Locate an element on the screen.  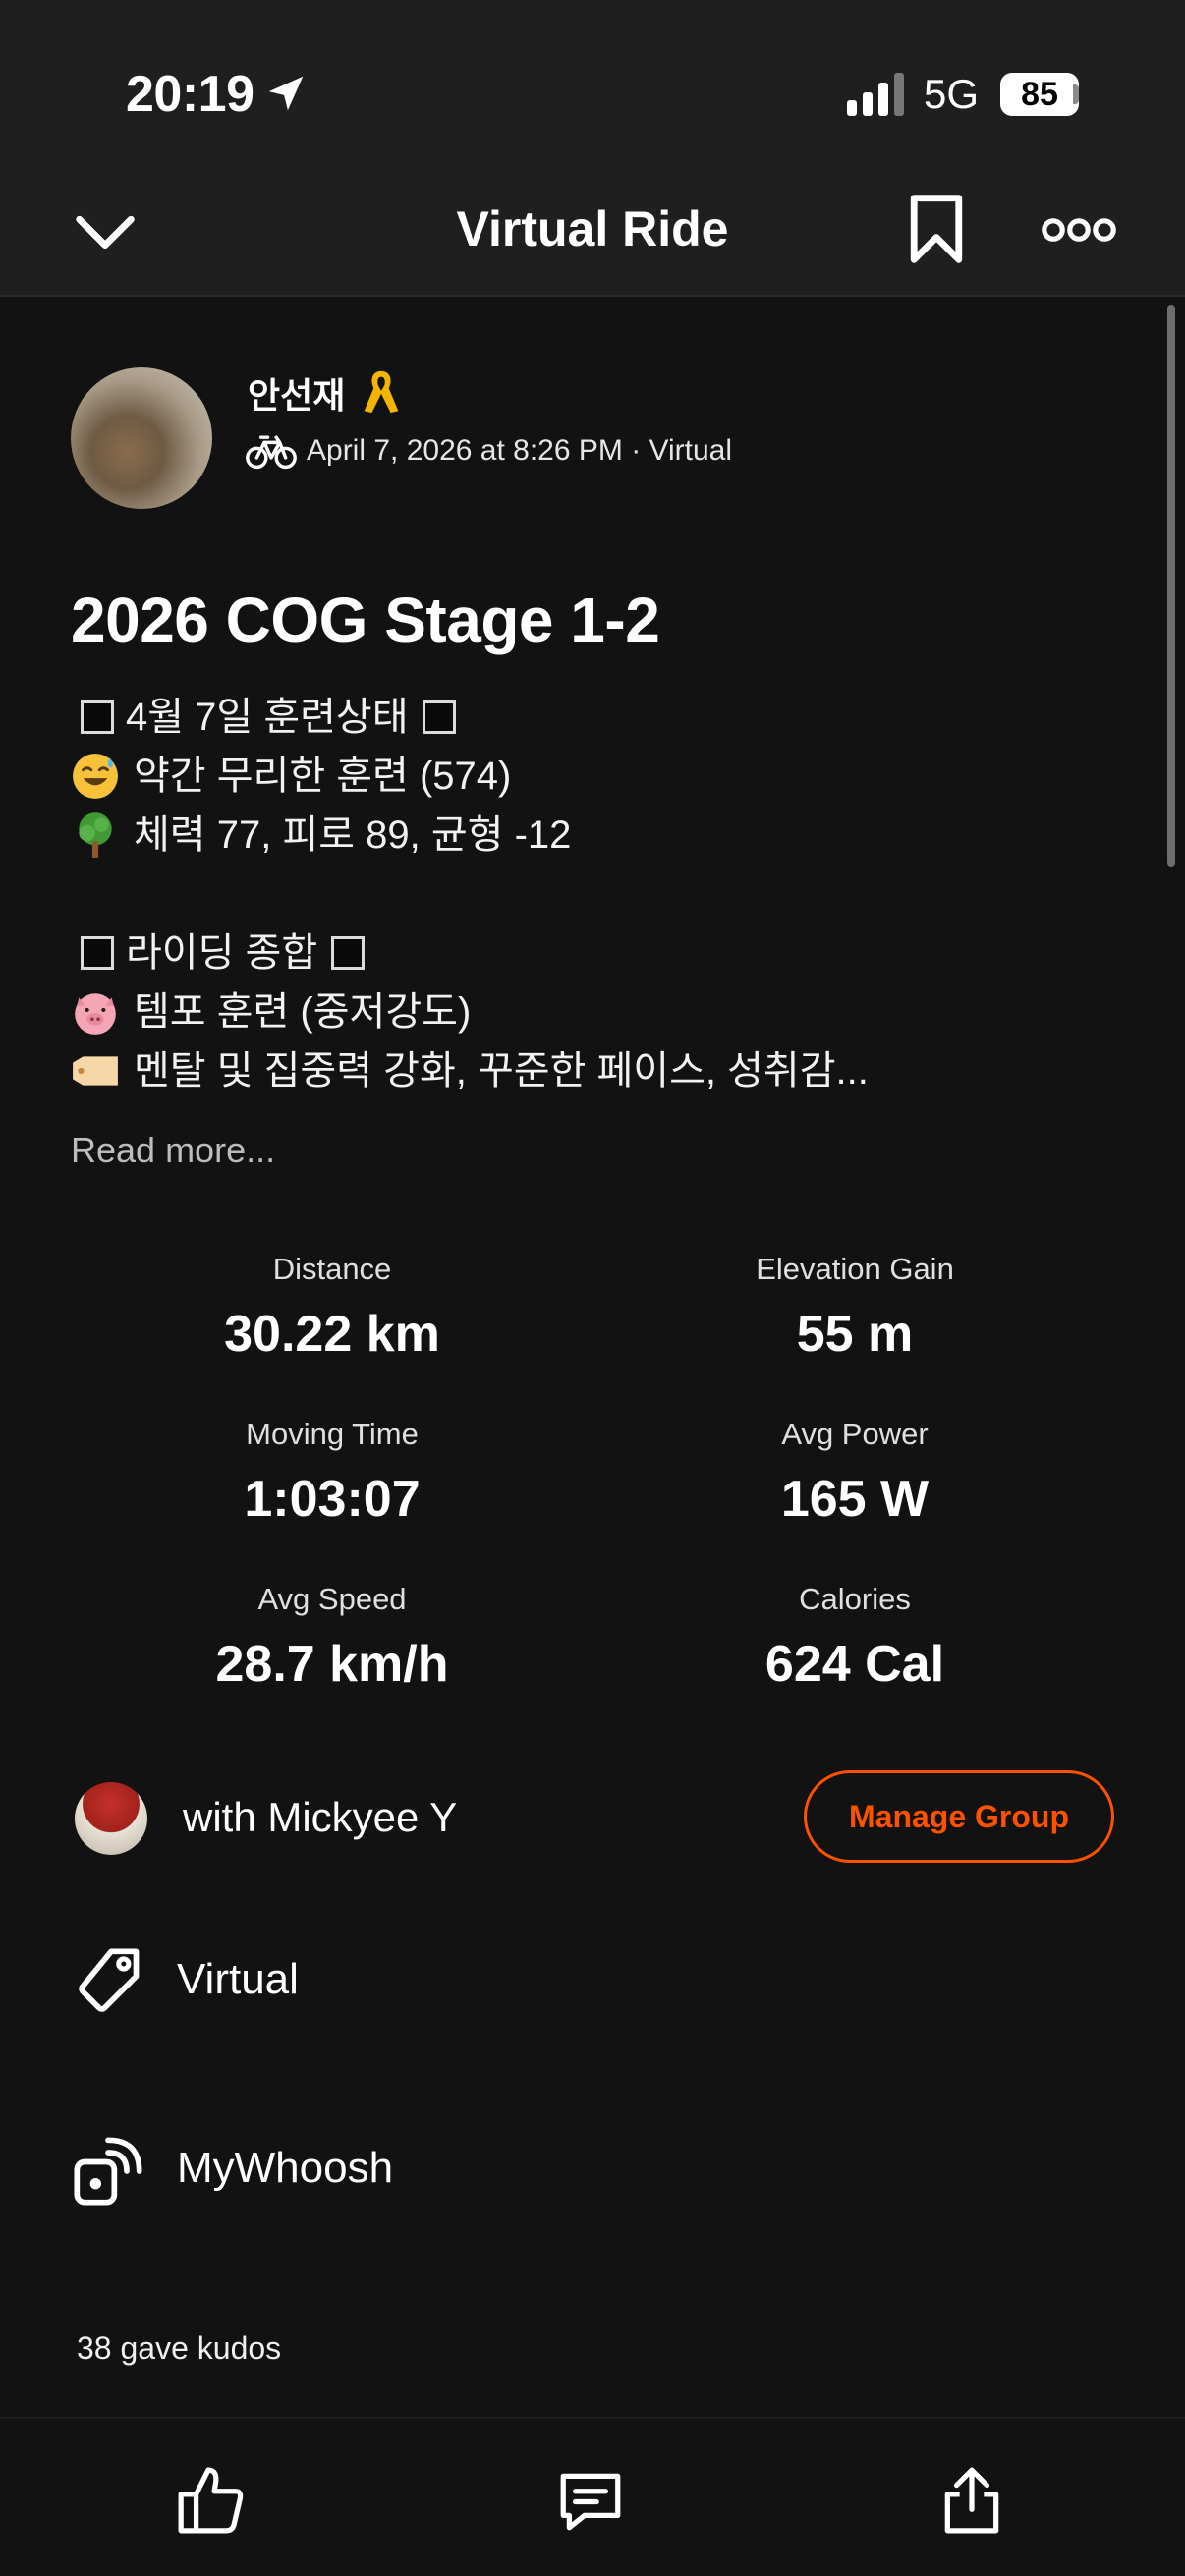
stat-label: Distance is located at coordinates (332, 1269).